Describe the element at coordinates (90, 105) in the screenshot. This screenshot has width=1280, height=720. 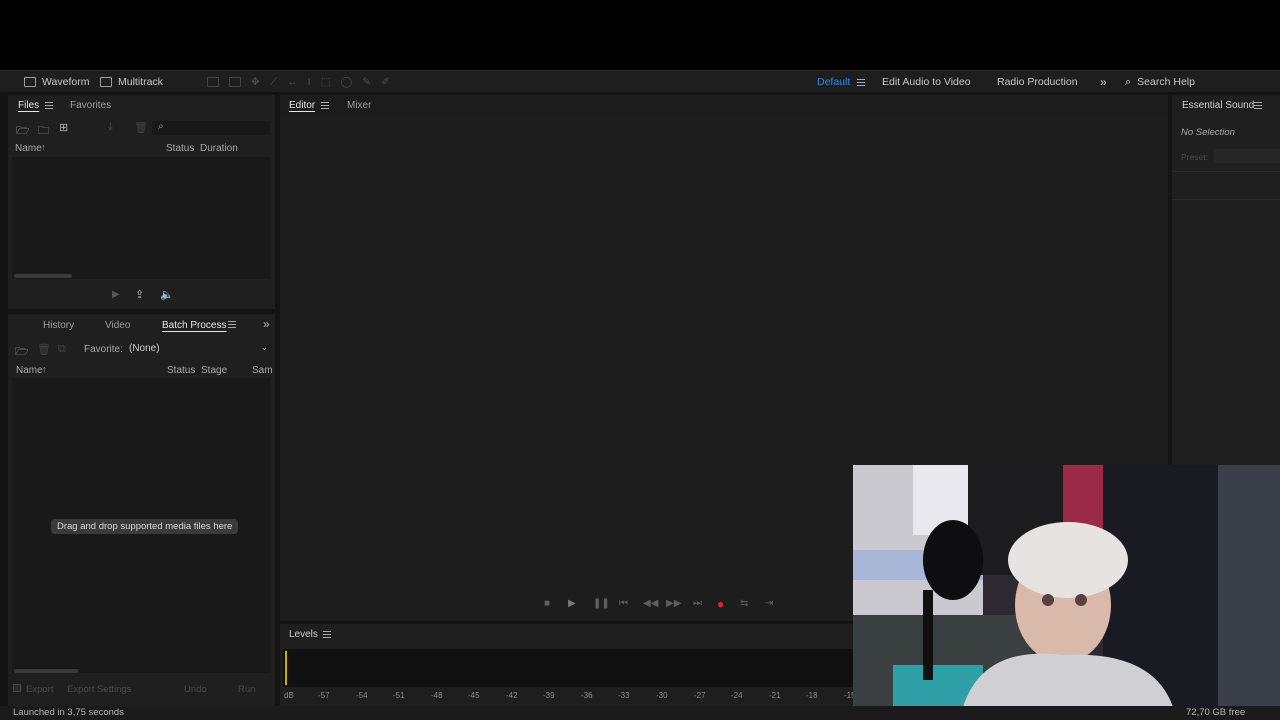
I see `tab-favorites: Favorites` at that location.